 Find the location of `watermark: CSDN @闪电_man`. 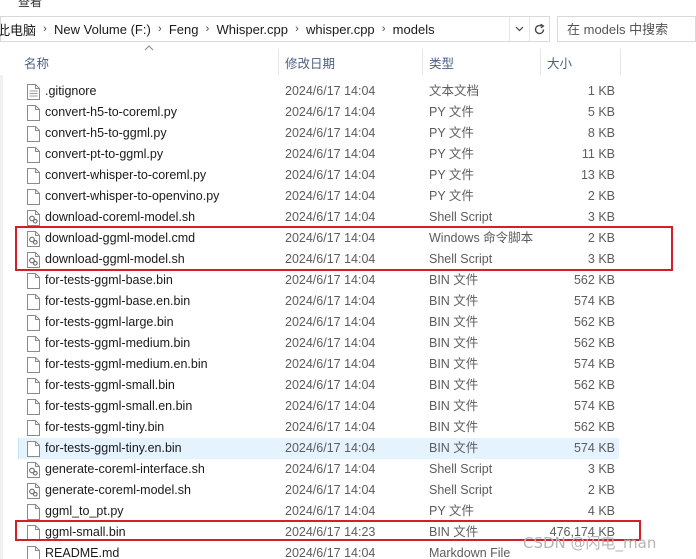

watermark: CSDN @闪电_man is located at coordinates (590, 543).